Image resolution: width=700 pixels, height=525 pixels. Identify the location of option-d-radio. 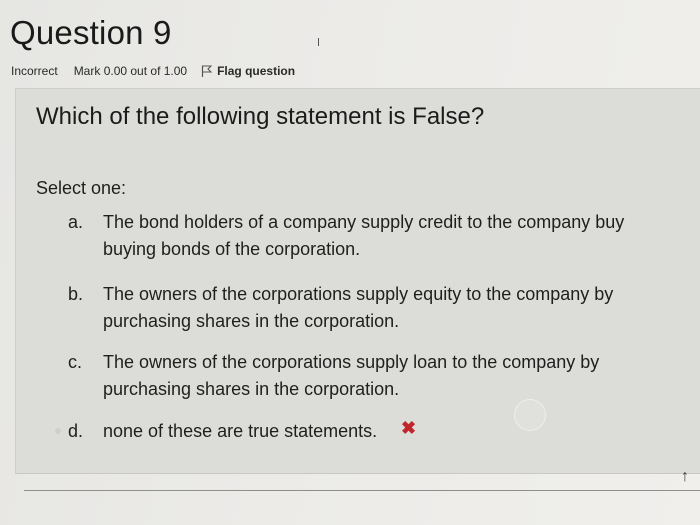
(58, 431).